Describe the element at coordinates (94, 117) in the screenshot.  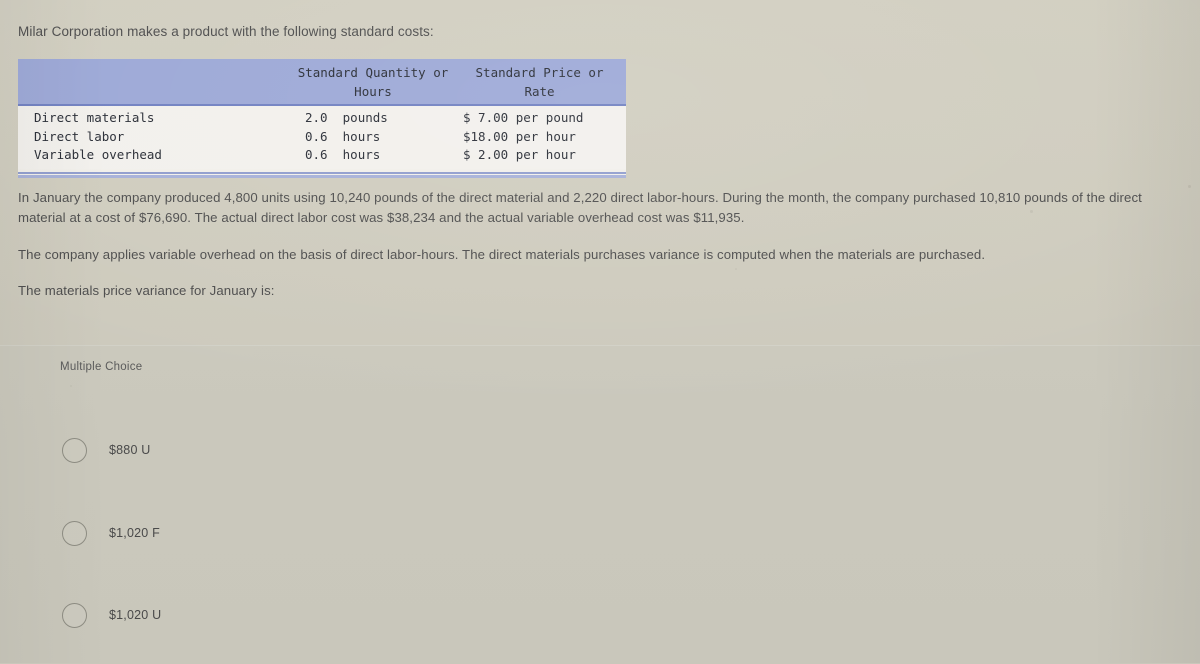
I see `row-label-direct-materials: Direct materials` at that location.